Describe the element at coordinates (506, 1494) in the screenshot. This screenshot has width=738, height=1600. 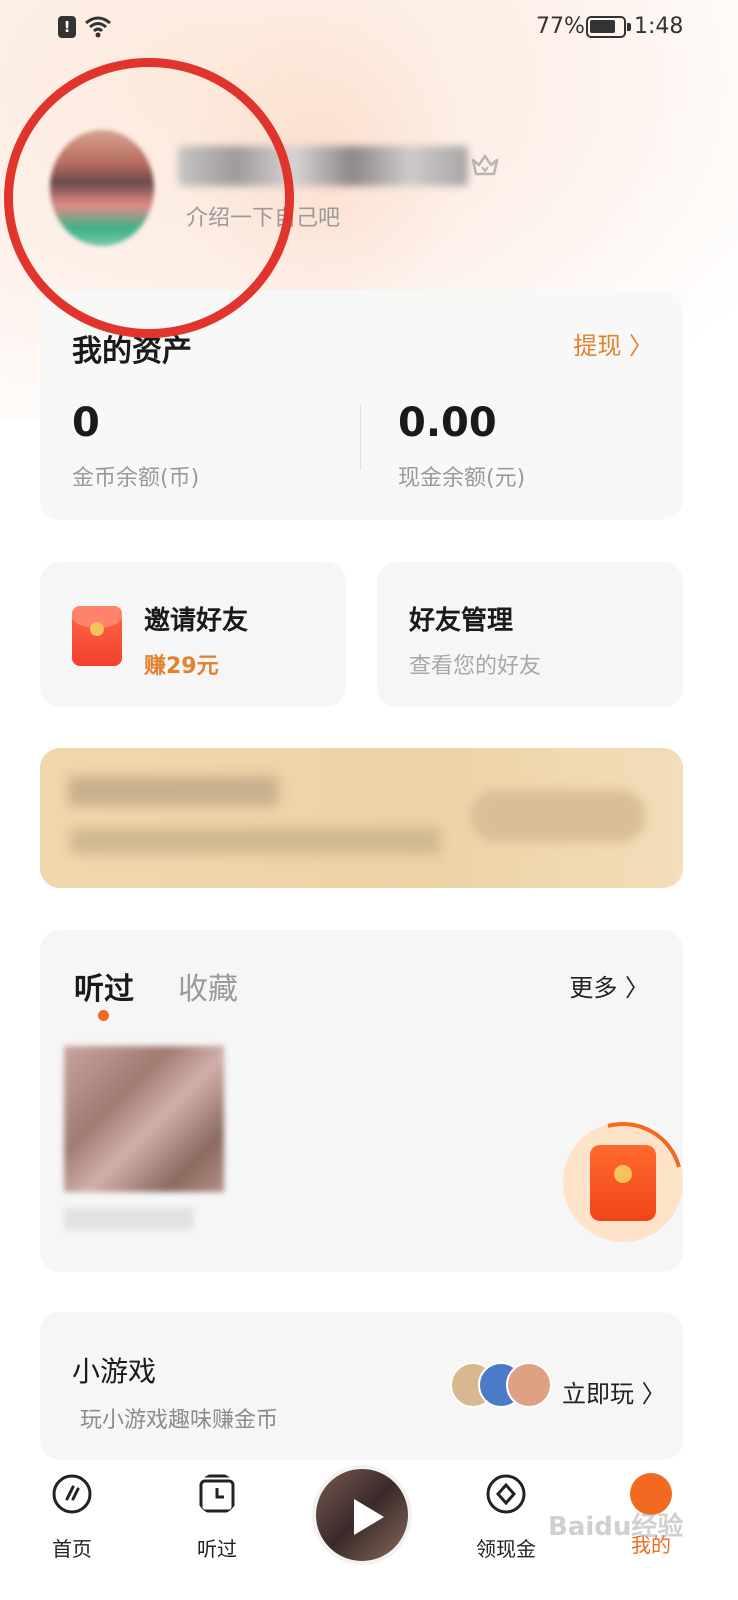
I see `diamond-coin-icon` at that location.